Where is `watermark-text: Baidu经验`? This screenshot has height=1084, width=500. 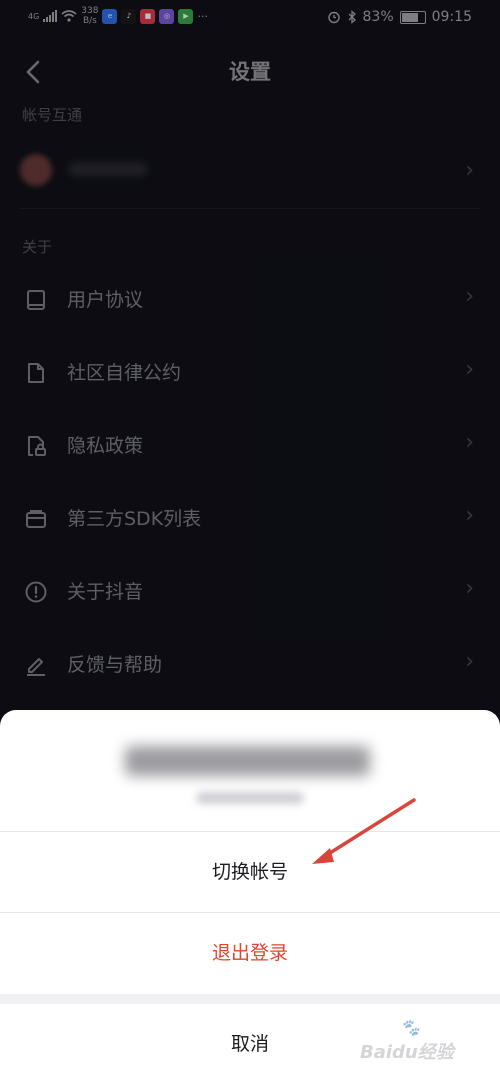 watermark-text: Baidu经验 is located at coordinates (407, 1052).